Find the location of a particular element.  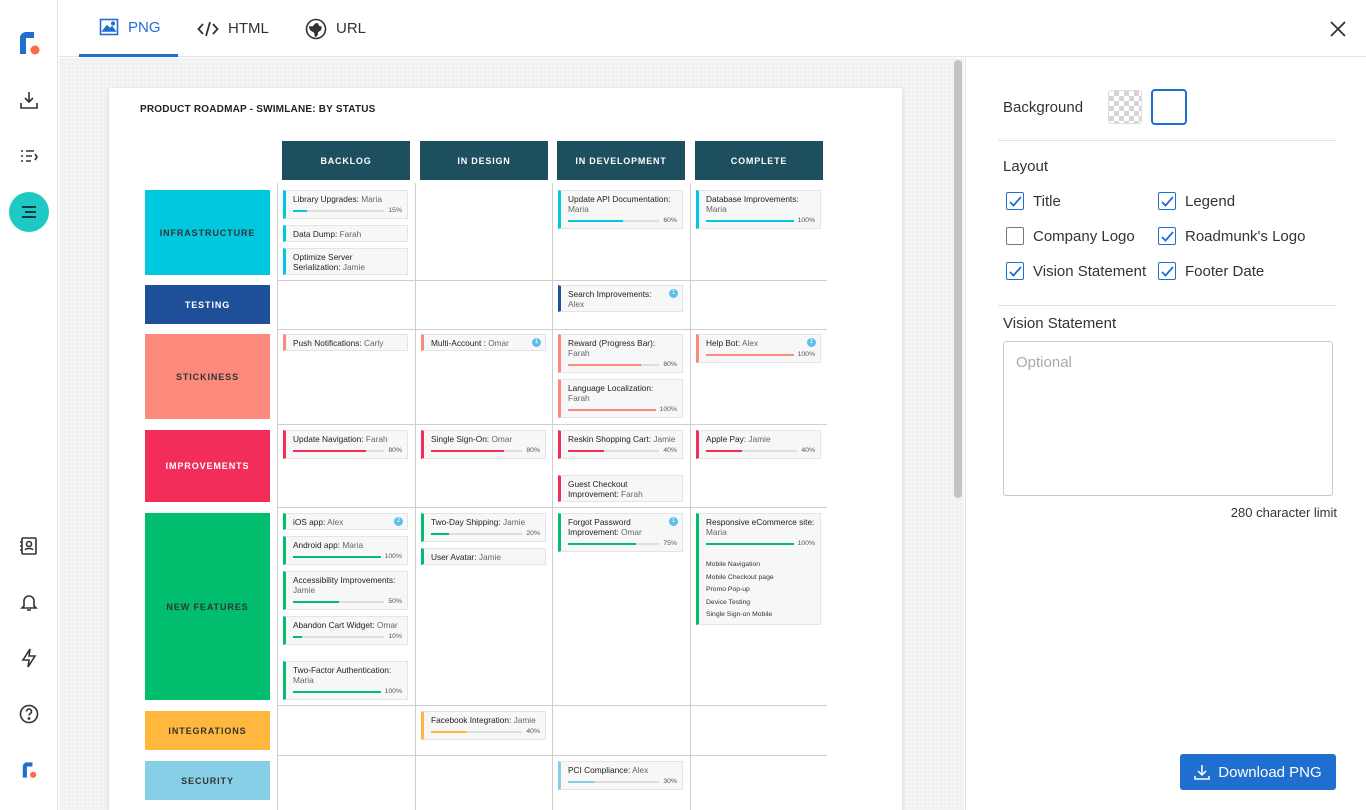

help-icon is located at coordinates (29, 714).